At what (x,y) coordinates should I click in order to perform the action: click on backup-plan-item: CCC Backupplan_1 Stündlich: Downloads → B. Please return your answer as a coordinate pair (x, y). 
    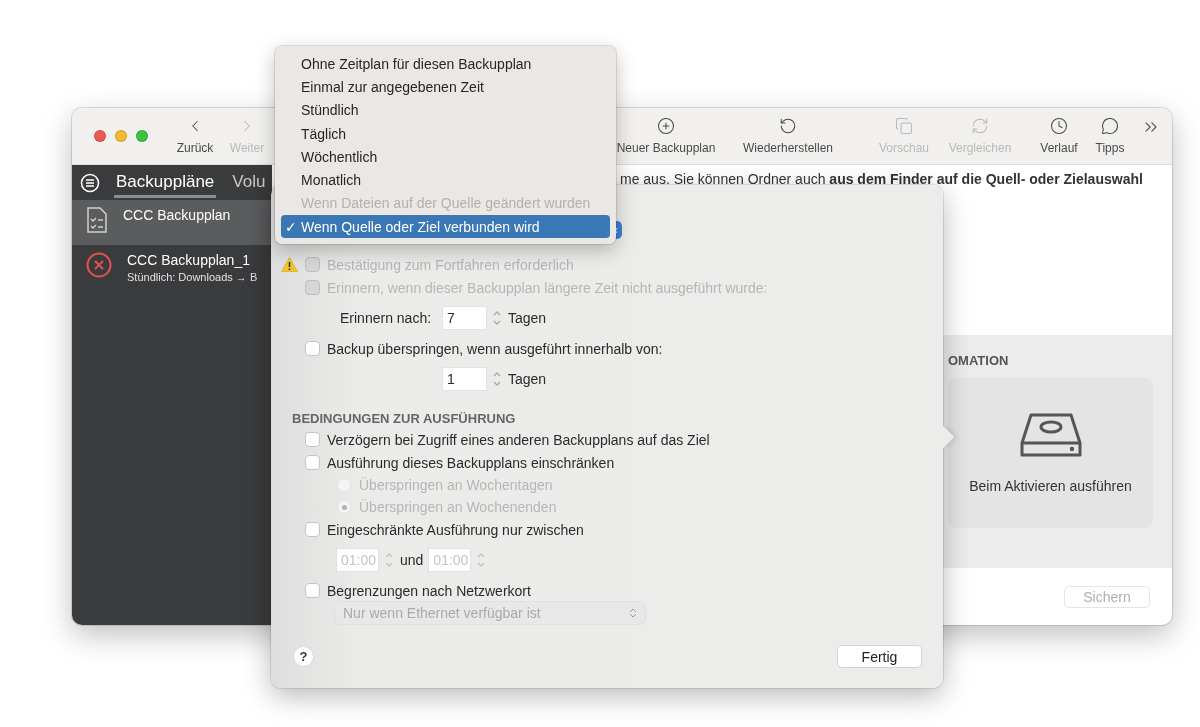
    Looking at the image, I should click on (172, 267).